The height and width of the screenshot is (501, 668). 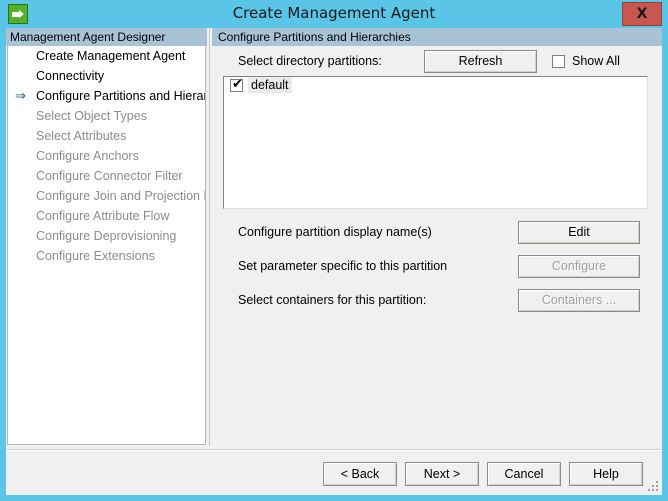 What do you see at coordinates (343, 266) in the screenshot?
I see `action-label-parameters: Set parameter specific to this partition` at bounding box center [343, 266].